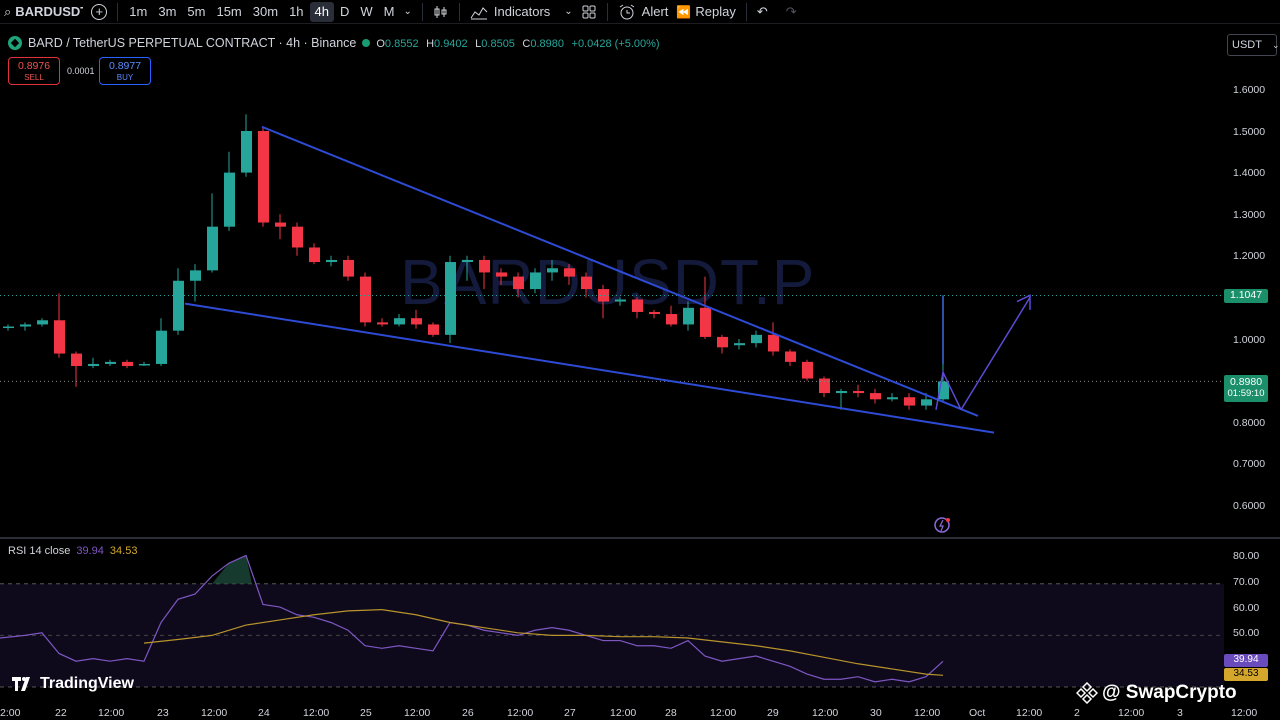  I want to click on tradingview-brand: TradingView, so click(87, 683).